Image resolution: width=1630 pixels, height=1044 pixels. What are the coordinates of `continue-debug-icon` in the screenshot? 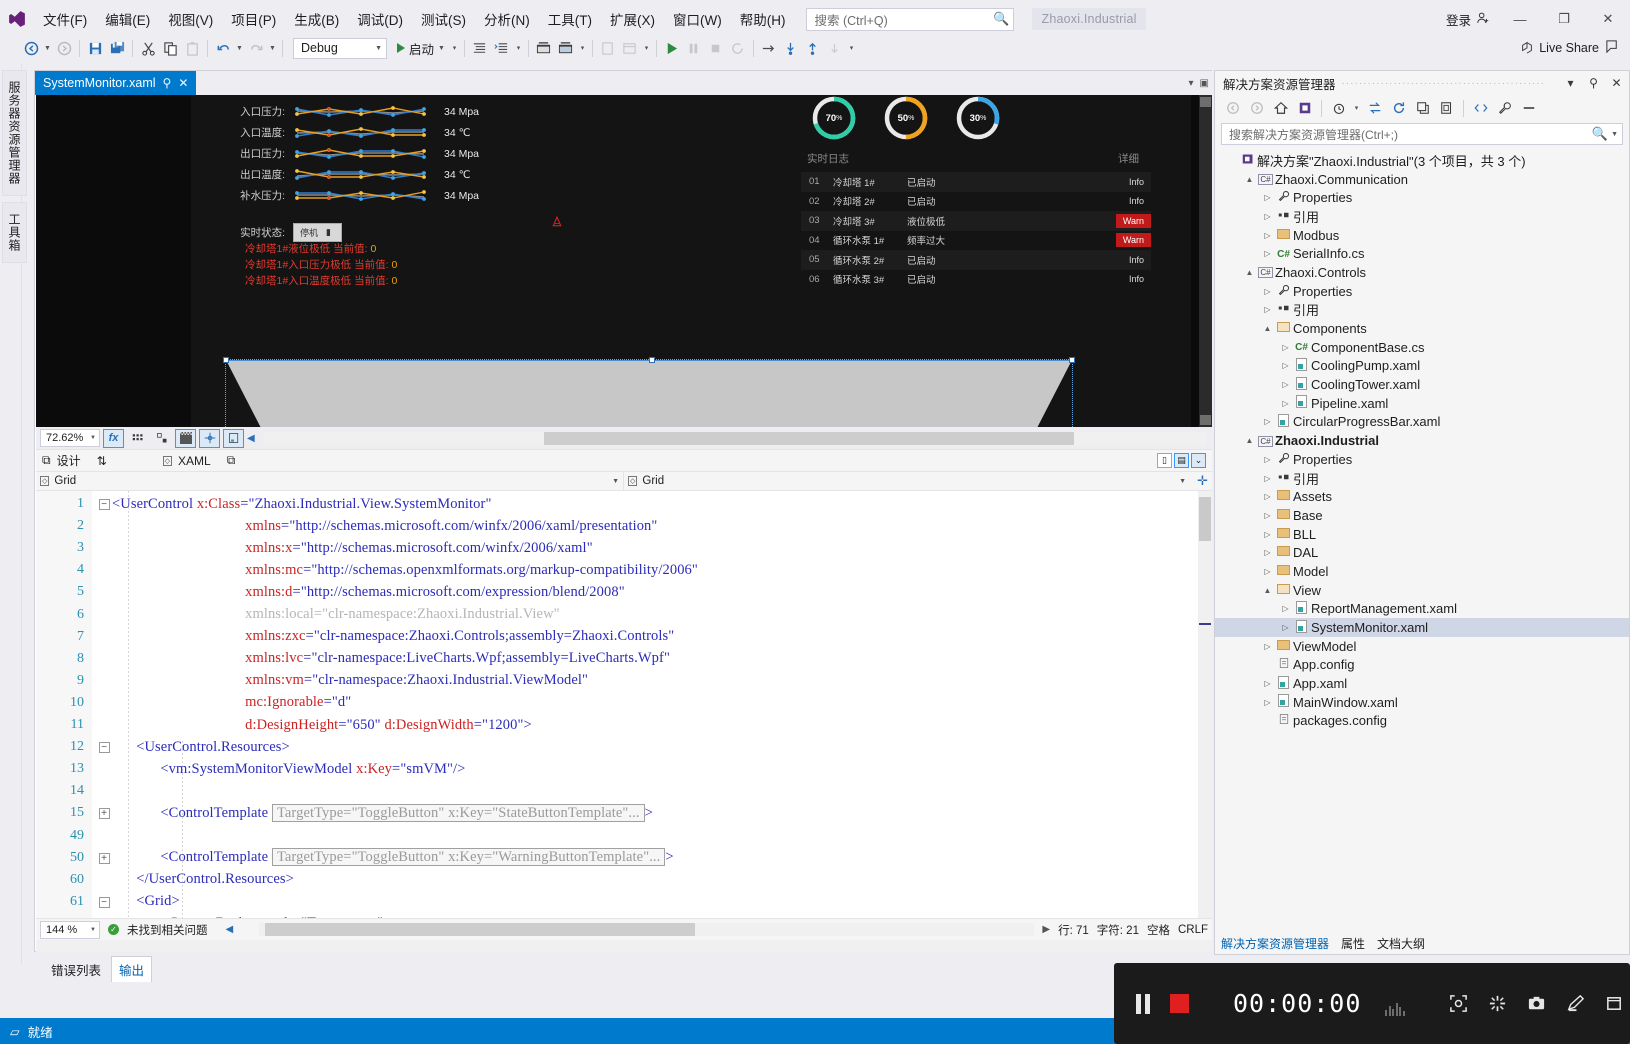 It's located at (672, 48).